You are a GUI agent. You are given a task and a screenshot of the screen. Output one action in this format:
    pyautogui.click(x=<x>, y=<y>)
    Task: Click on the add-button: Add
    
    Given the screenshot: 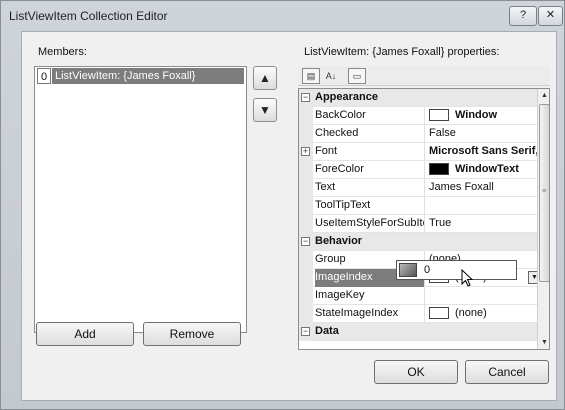 What is the action you would take?
    pyautogui.click(x=85, y=334)
    